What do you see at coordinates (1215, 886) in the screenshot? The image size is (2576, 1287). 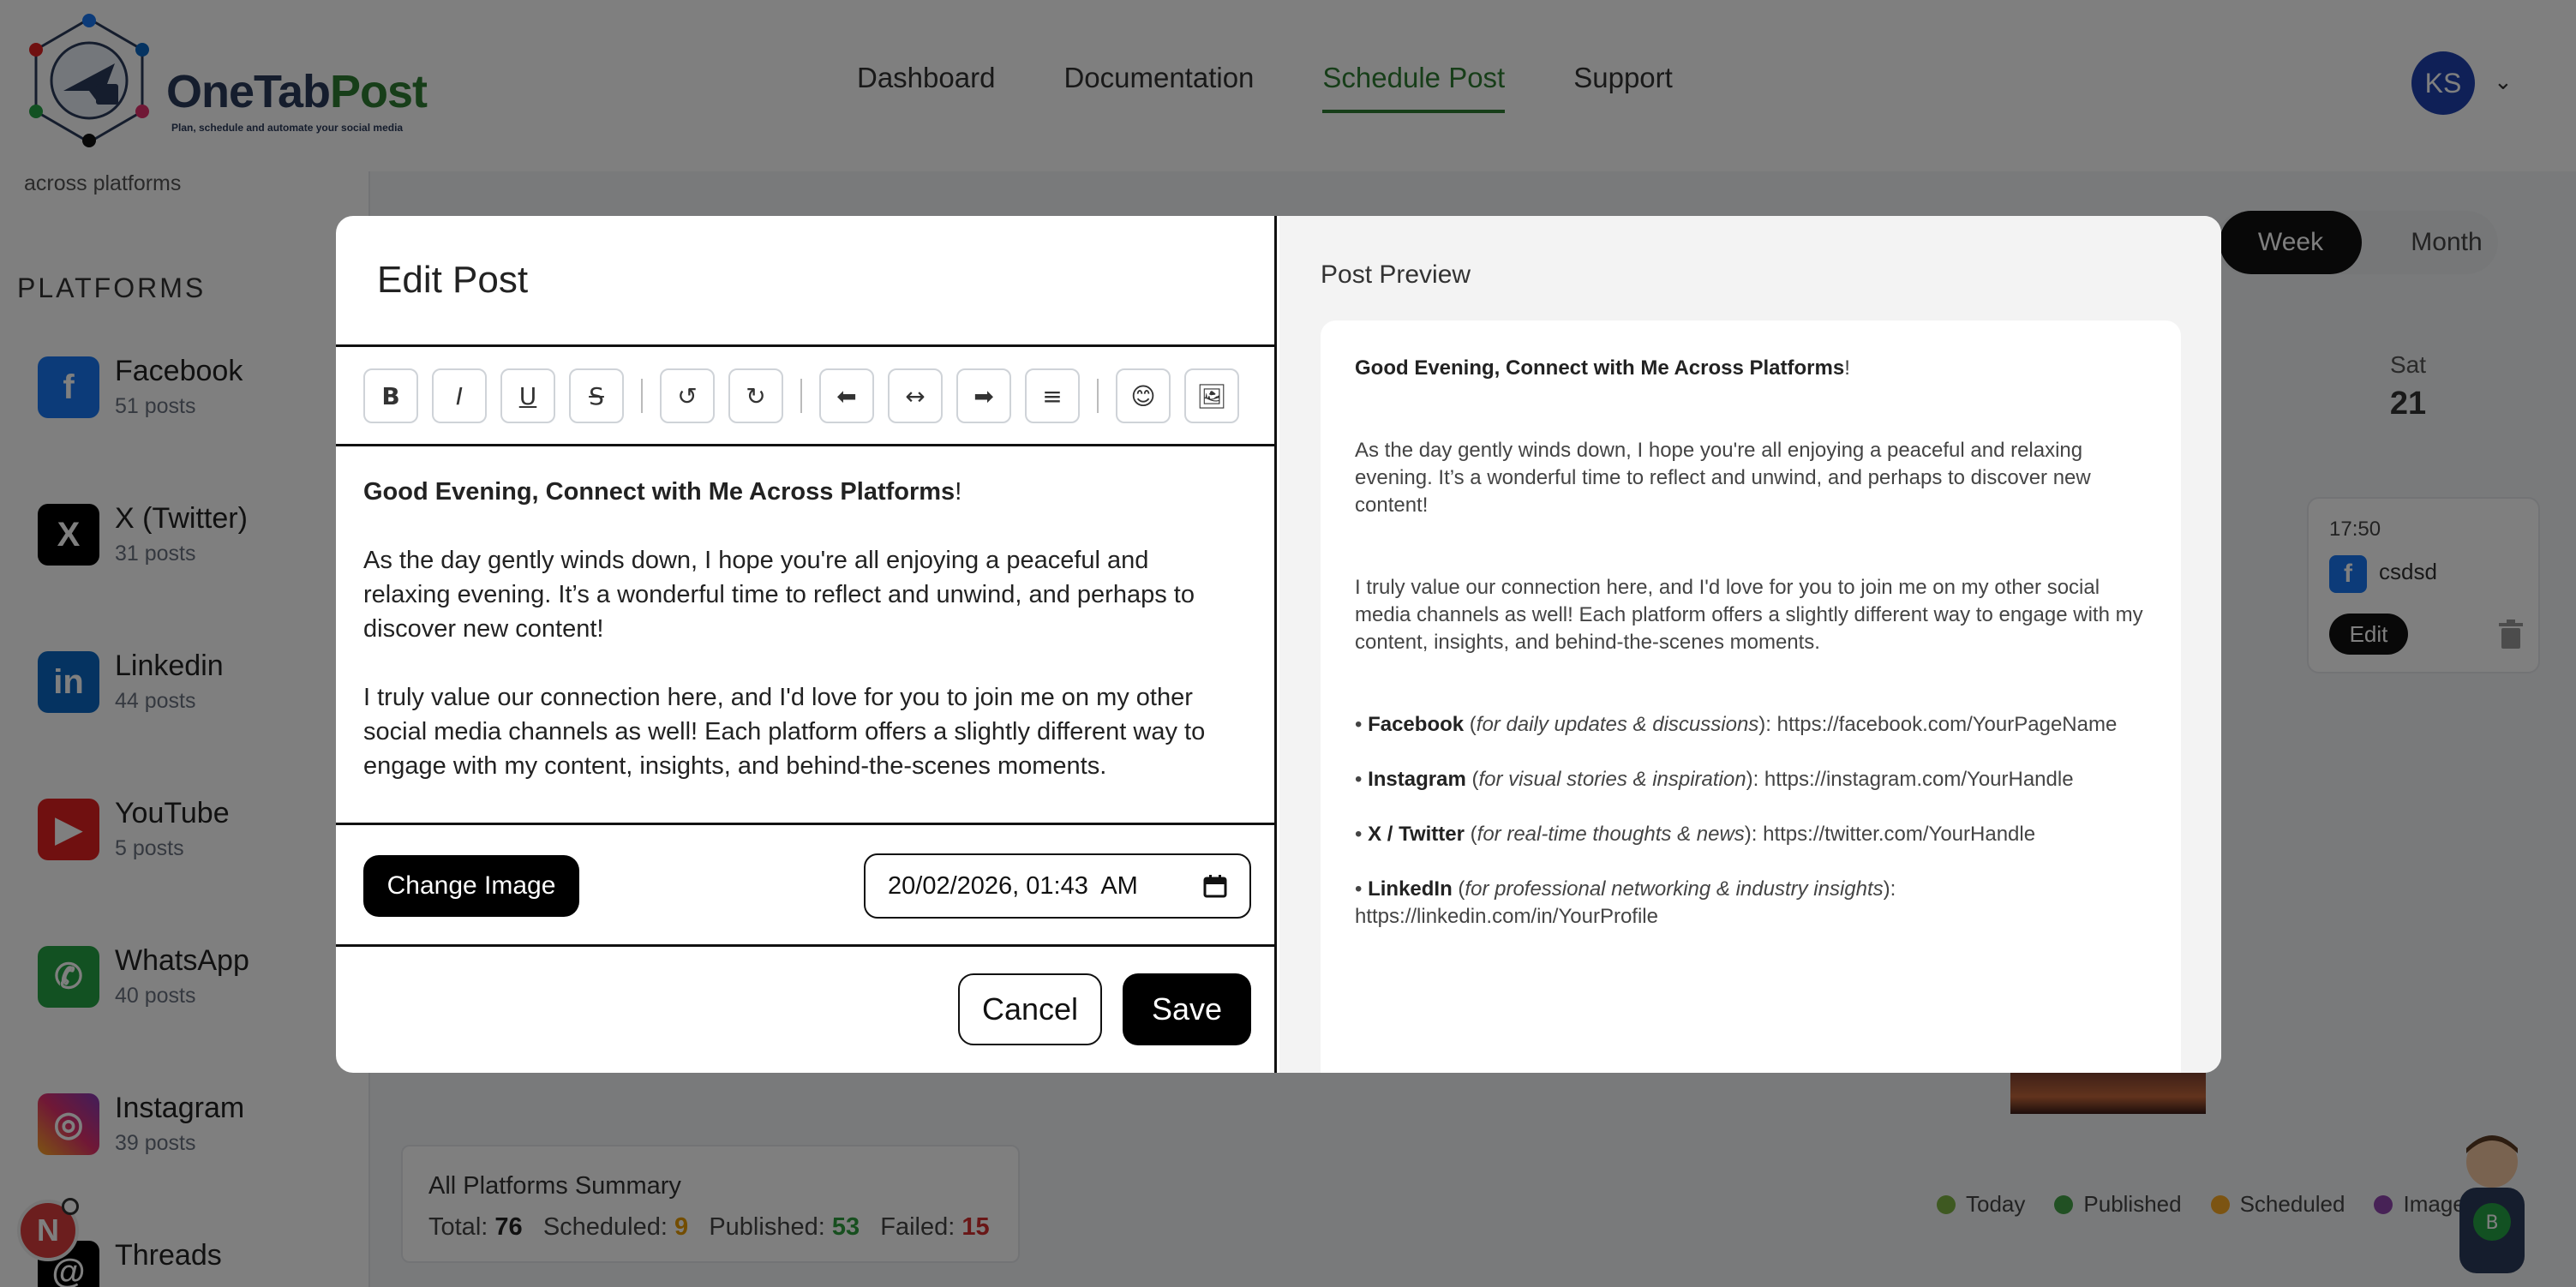 I see `calendar-icon` at bounding box center [1215, 886].